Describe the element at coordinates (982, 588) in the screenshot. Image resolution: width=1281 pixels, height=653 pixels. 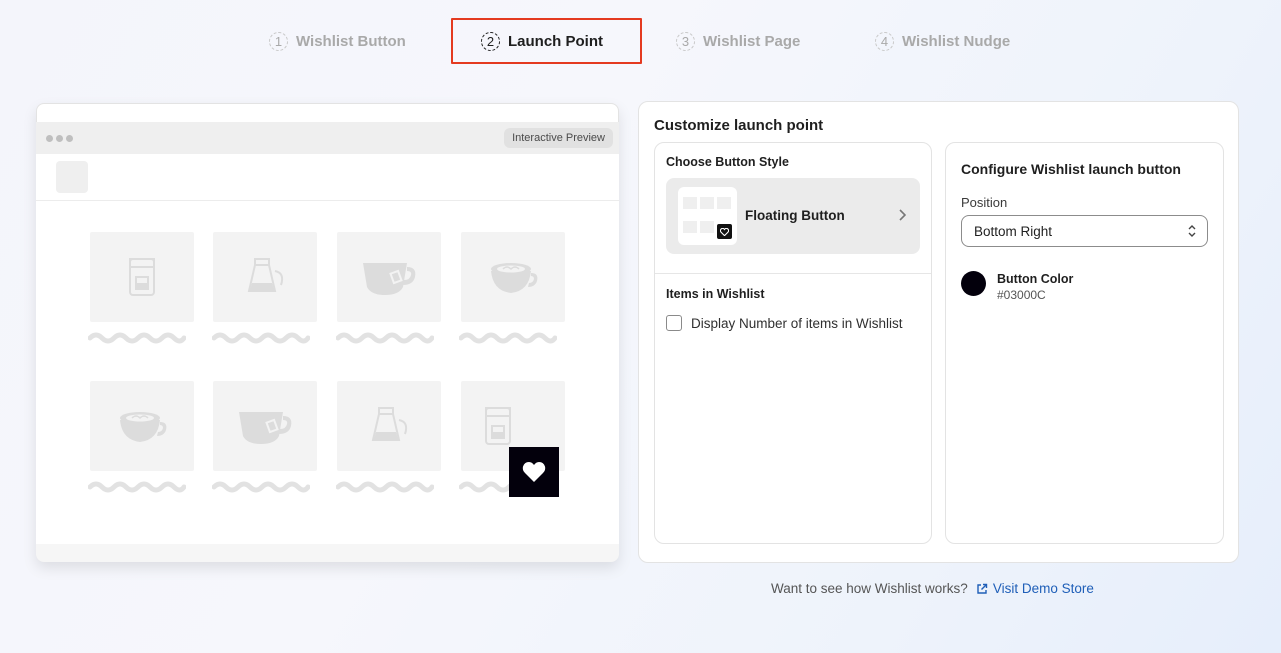
I see `external-link-icon` at that location.